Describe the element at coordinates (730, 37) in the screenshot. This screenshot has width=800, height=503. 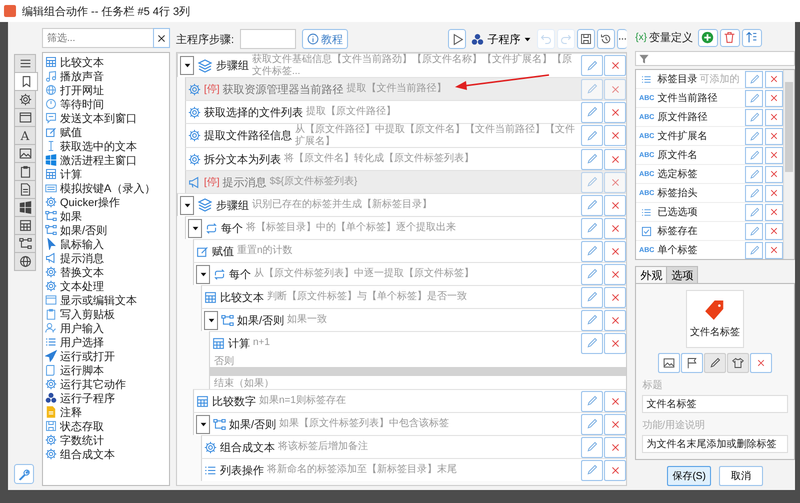
I see `delete-variable-button` at that location.